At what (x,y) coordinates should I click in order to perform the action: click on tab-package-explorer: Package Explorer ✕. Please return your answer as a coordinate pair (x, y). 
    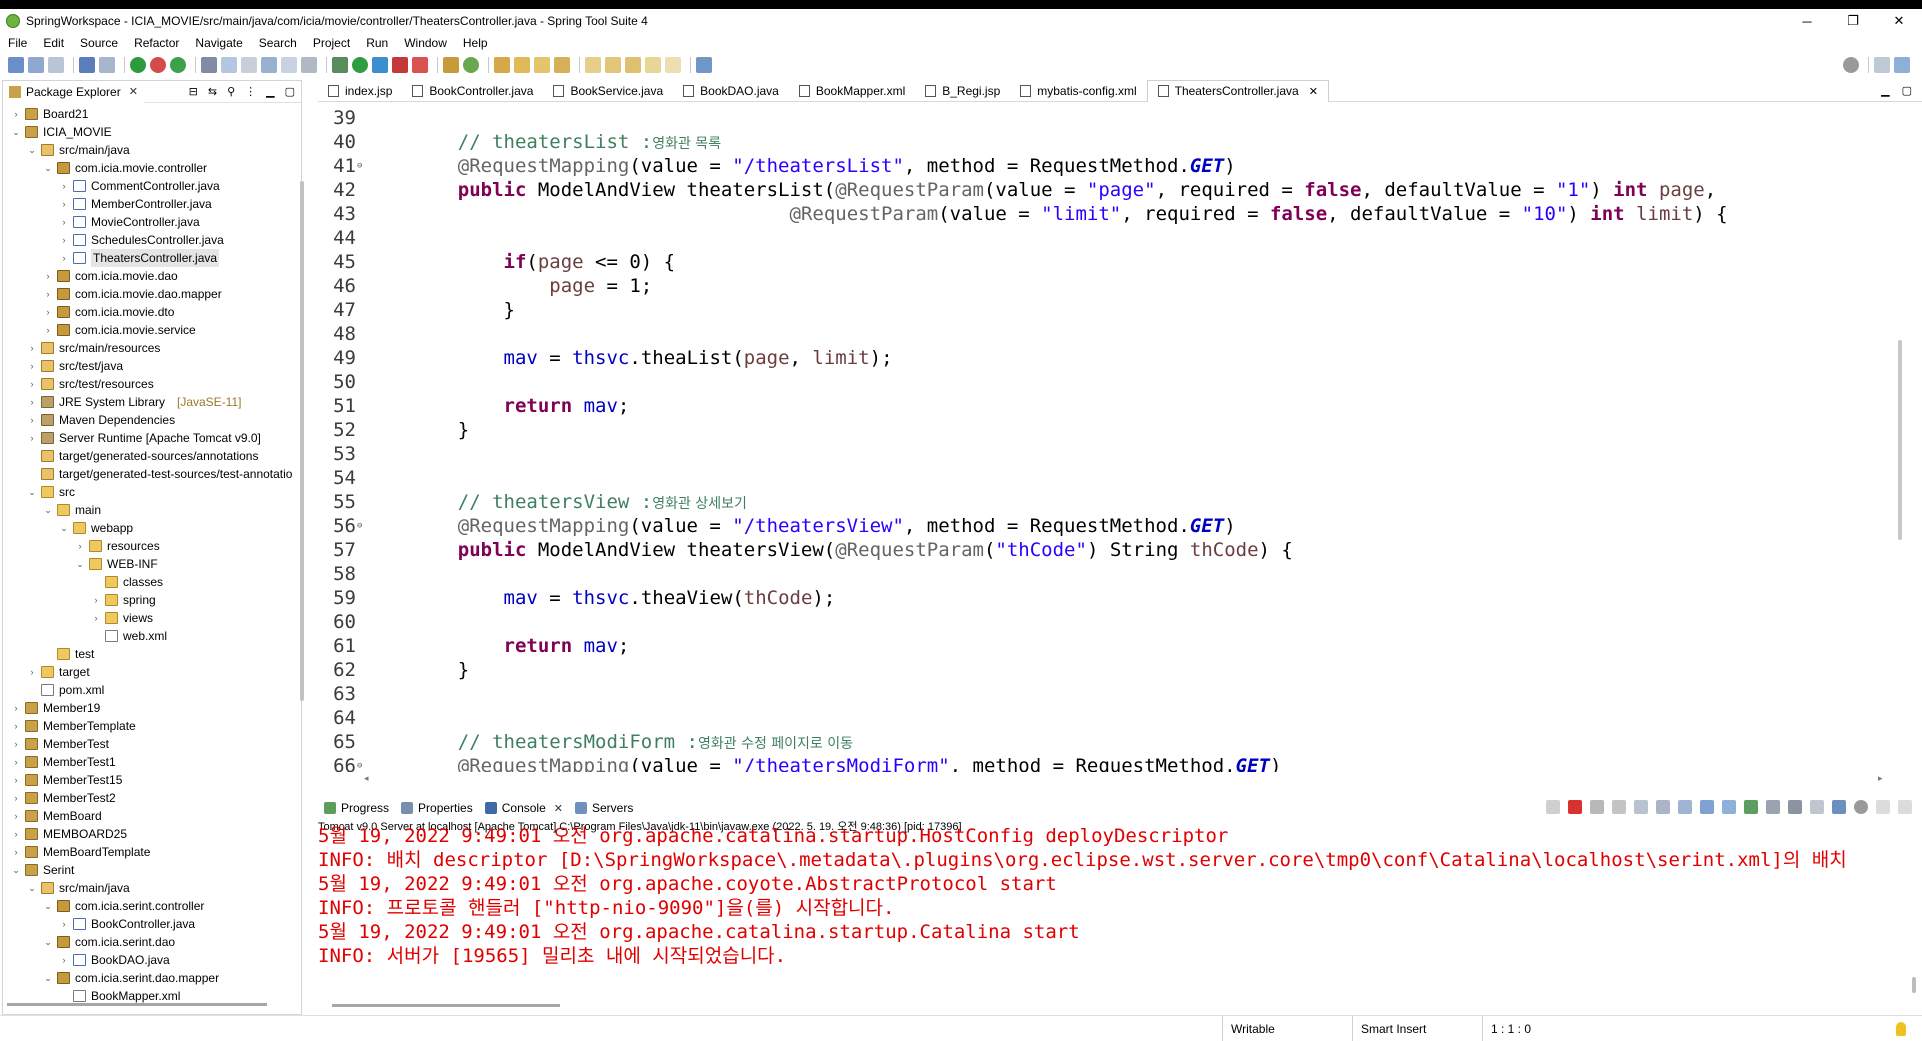
    Looking at the image, I should click on (73, 91).